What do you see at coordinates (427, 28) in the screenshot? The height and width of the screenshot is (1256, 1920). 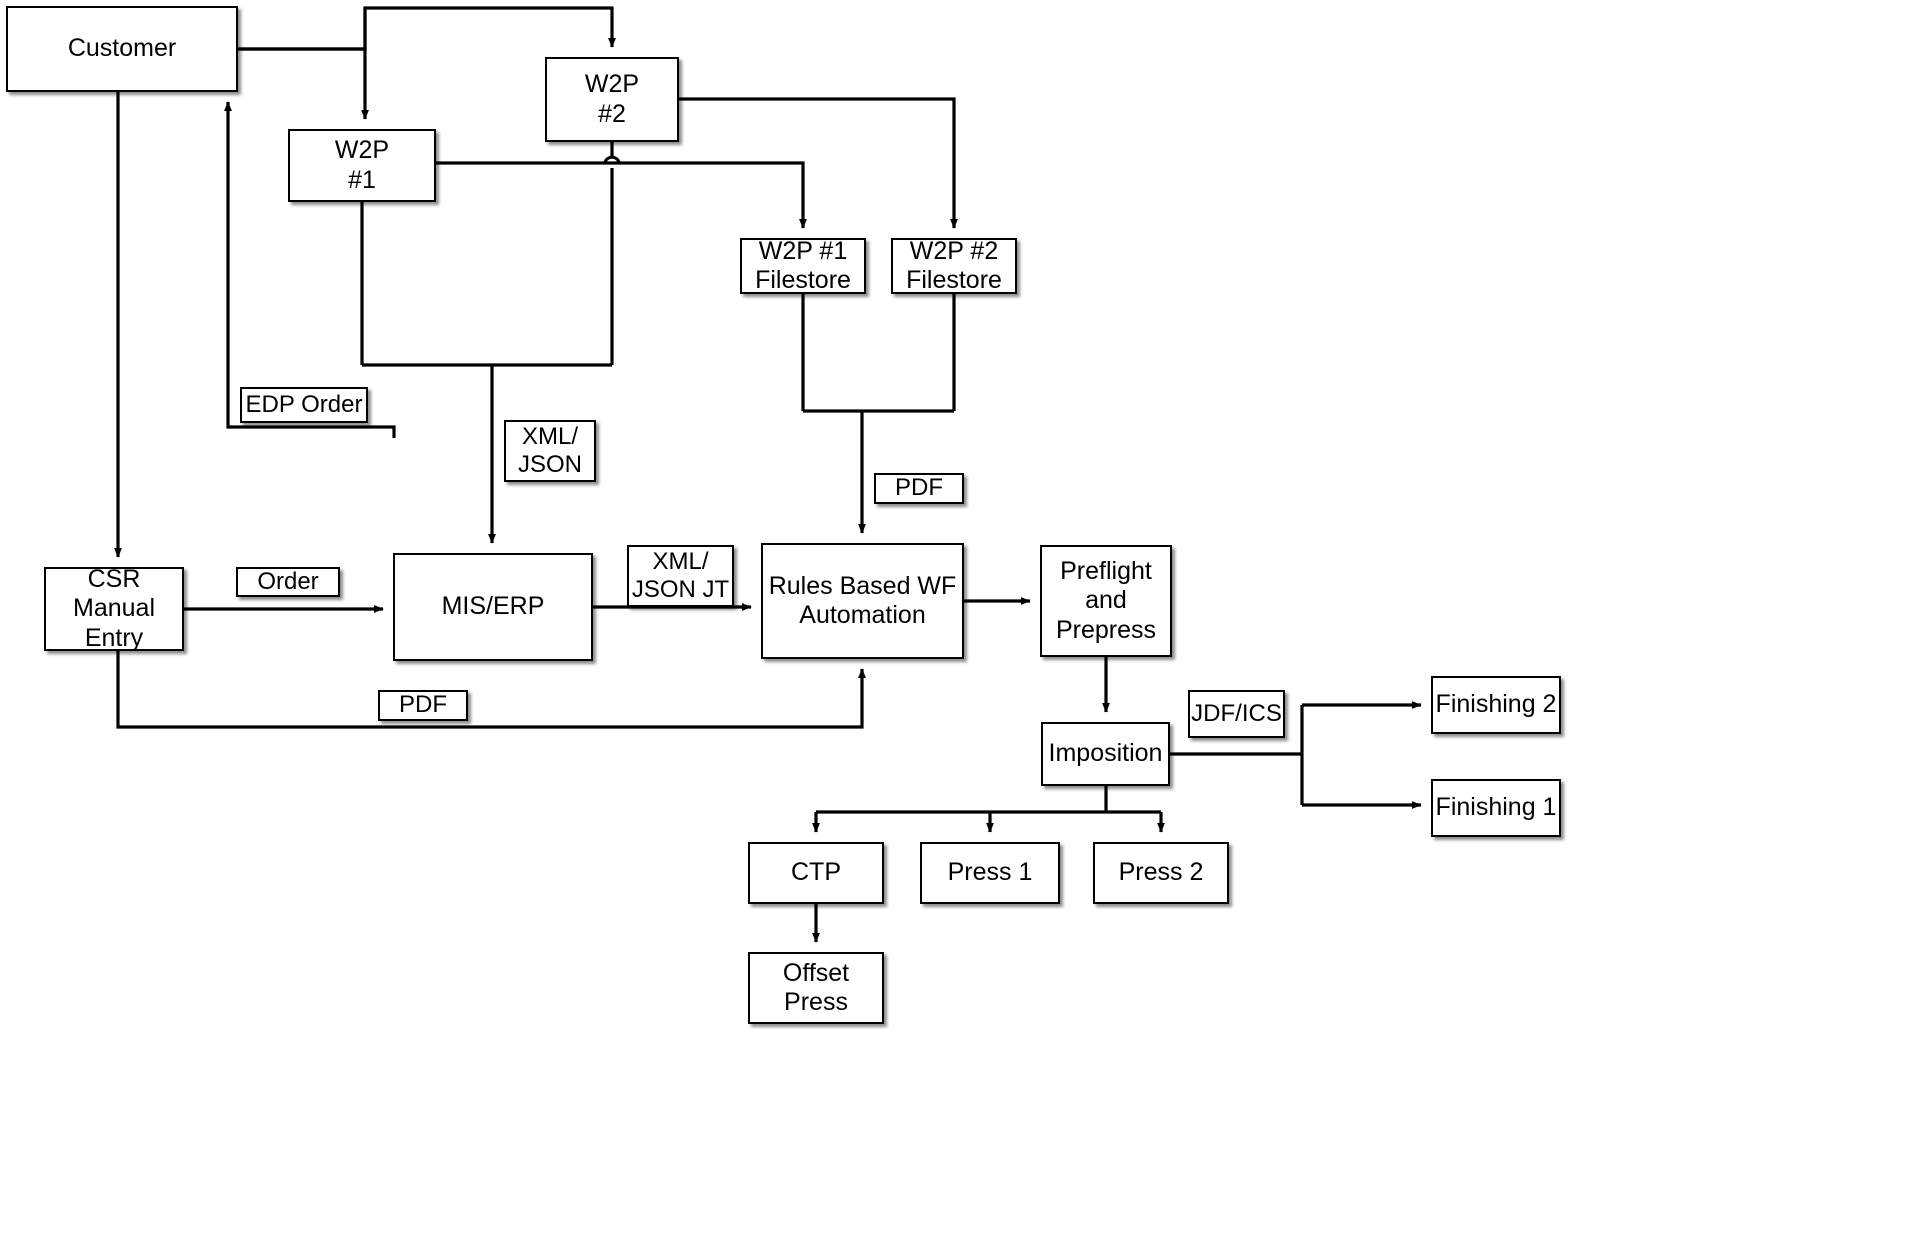 I see `edge-customer-to-w2p2` at bounding box center [427, 28].